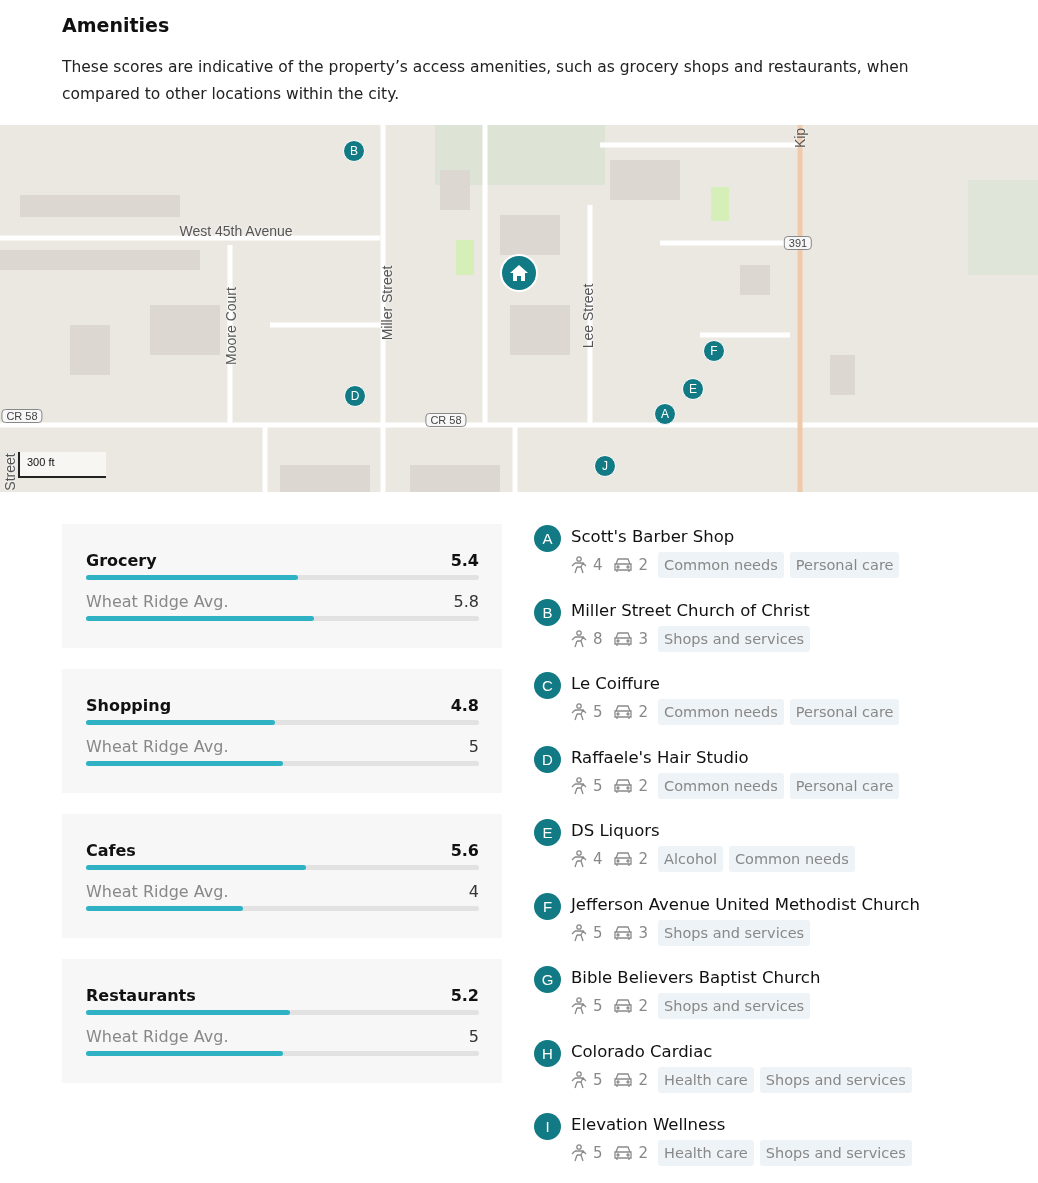 This screenshot has height=1183, width=1038. Describe the element at coordinates (798, 243) in the screenshot. I see `street-label: 391` at that location.